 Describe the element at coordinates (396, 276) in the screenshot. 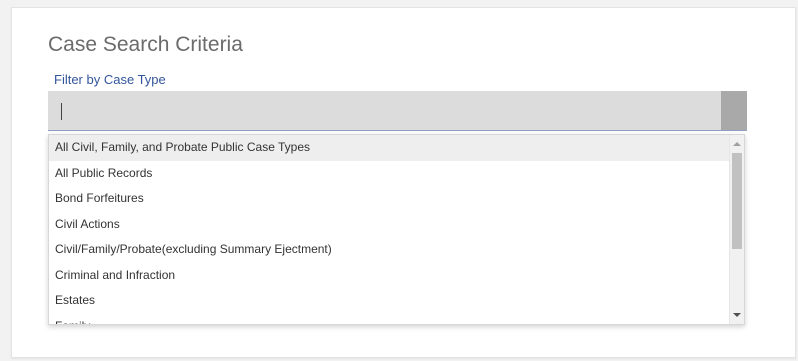

I see `dropdown-option: Criminal and Infraction` at that location.